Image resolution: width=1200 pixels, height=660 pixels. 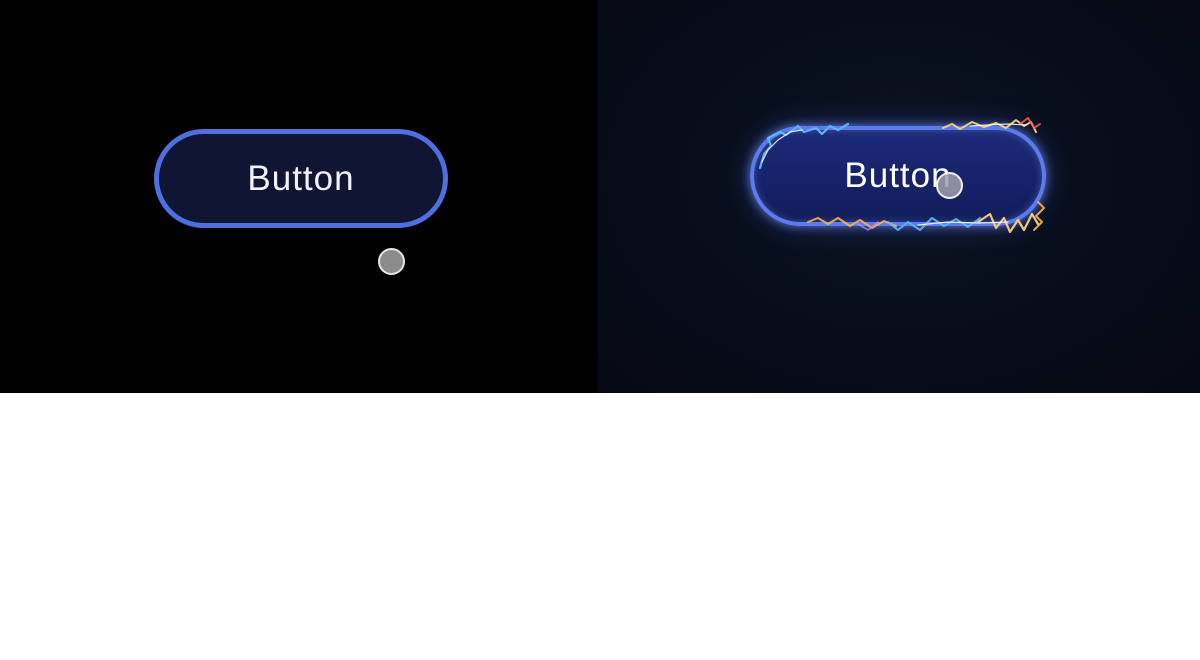 I want to click on spark-top-right-red, so click(x=1030, y=123).